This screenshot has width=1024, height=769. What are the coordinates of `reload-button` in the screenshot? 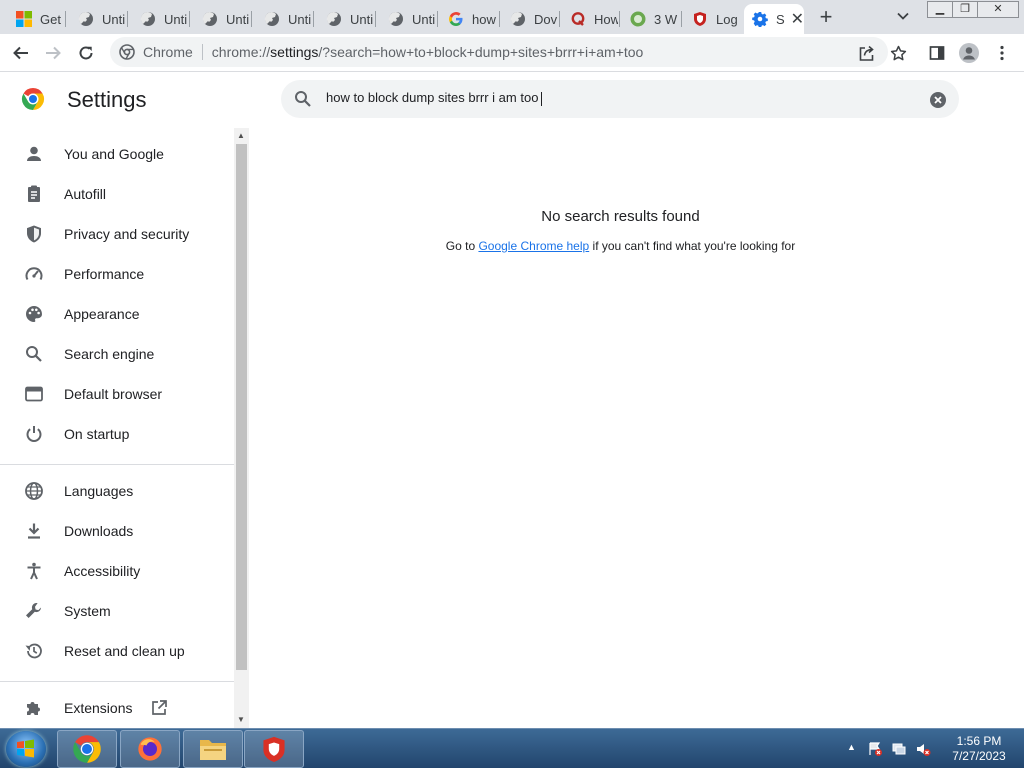 It's located at (86, 53).